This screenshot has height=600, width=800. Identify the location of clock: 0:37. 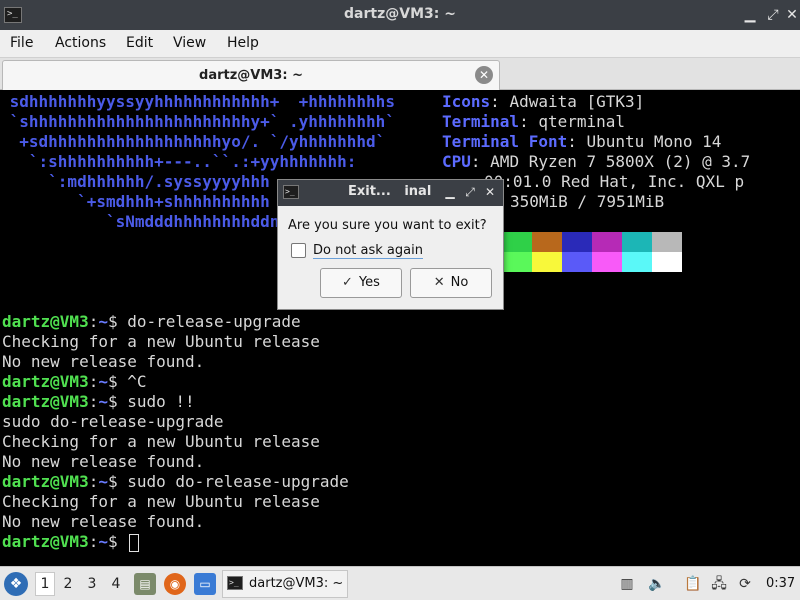
(781, 583).